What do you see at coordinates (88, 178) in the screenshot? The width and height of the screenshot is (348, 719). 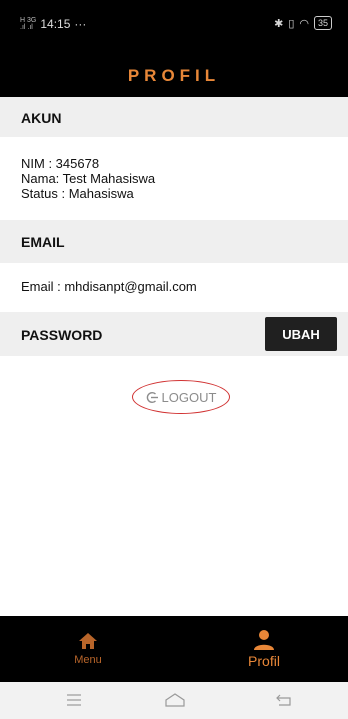 I see `nama-text: Nama: Test Mahasiswa` at bounding box center [88, 178].